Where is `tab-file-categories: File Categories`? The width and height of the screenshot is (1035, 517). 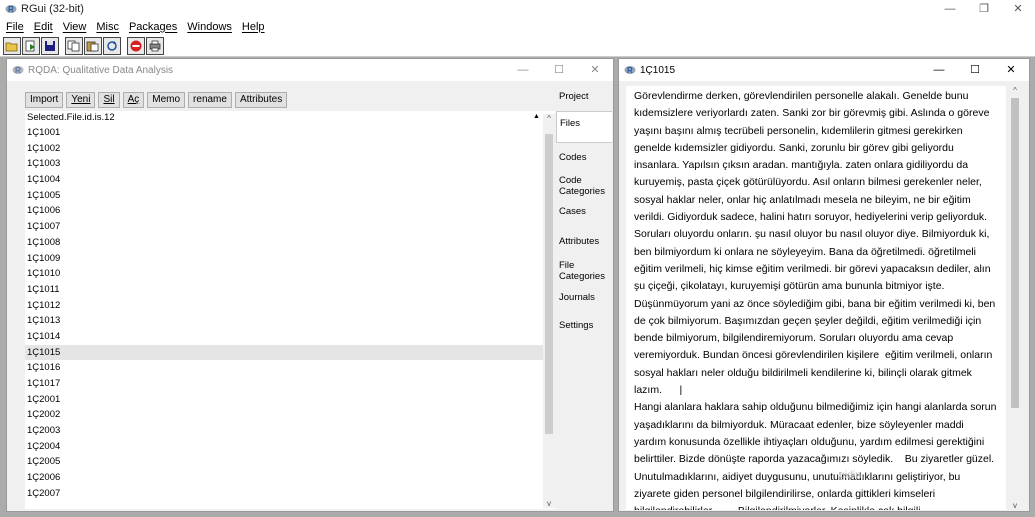 tab-file-categories: File Categories is located at coordinates (584, 272).